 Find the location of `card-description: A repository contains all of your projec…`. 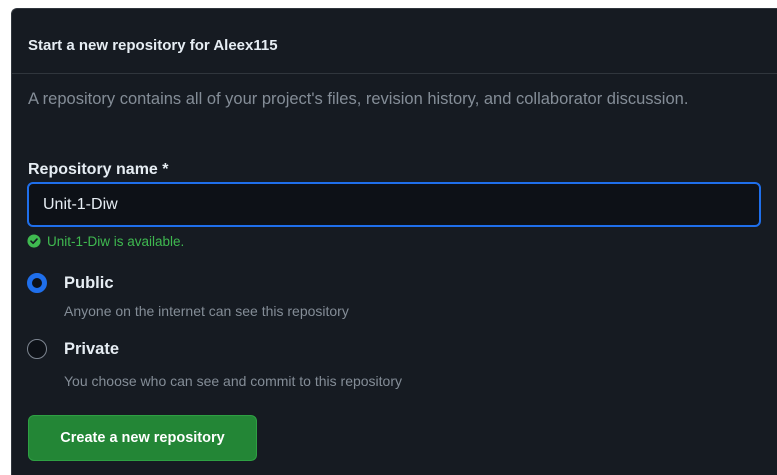

card-description: A repository contains all of your projec… is located at coordinates (358, 99).